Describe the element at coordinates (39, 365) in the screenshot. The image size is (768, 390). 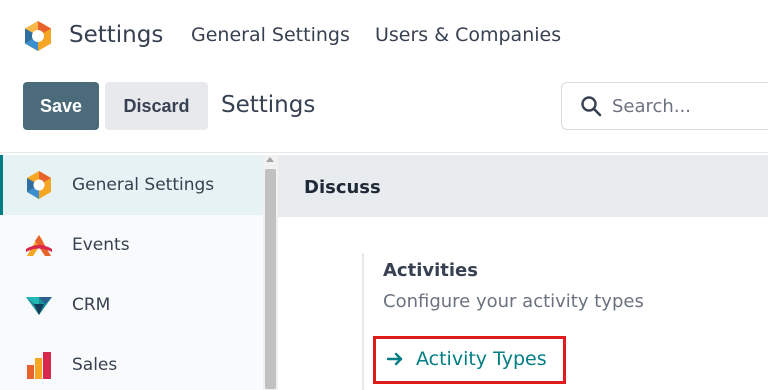
I see `sales-icon` at that location.